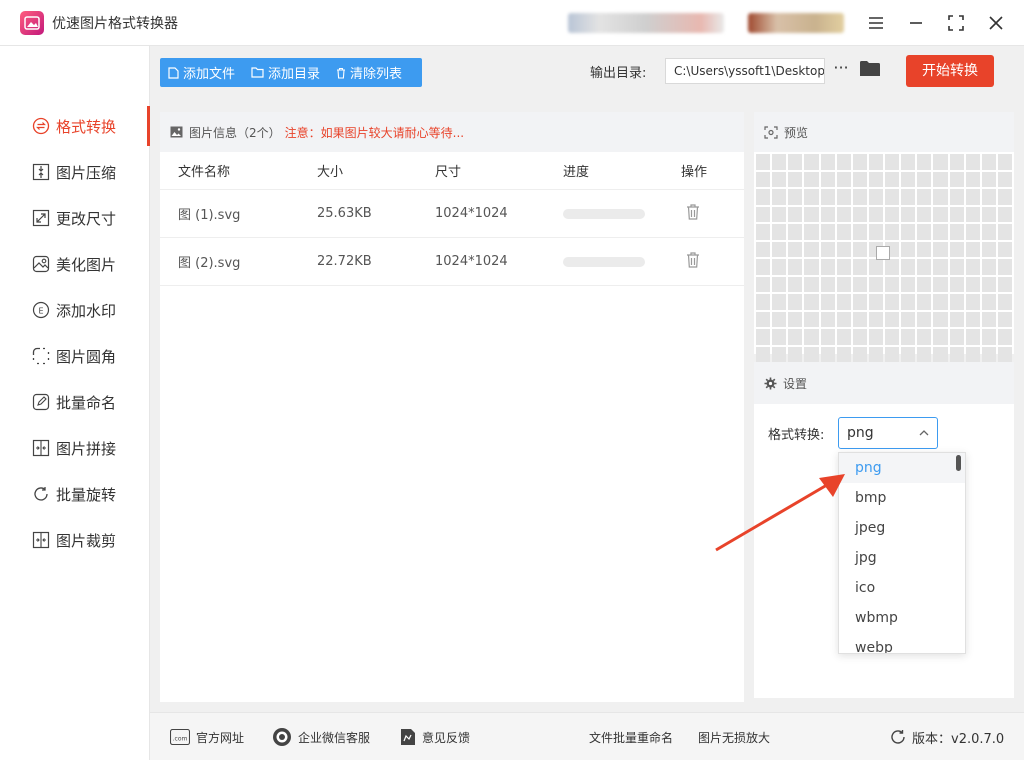 Image resolution: width=1024 pixels, height=760 pixels. What do you see at coordinates (902, 643) in the screenshot?
I see `format-option-webp: webp` at bounding box center [902, 643].